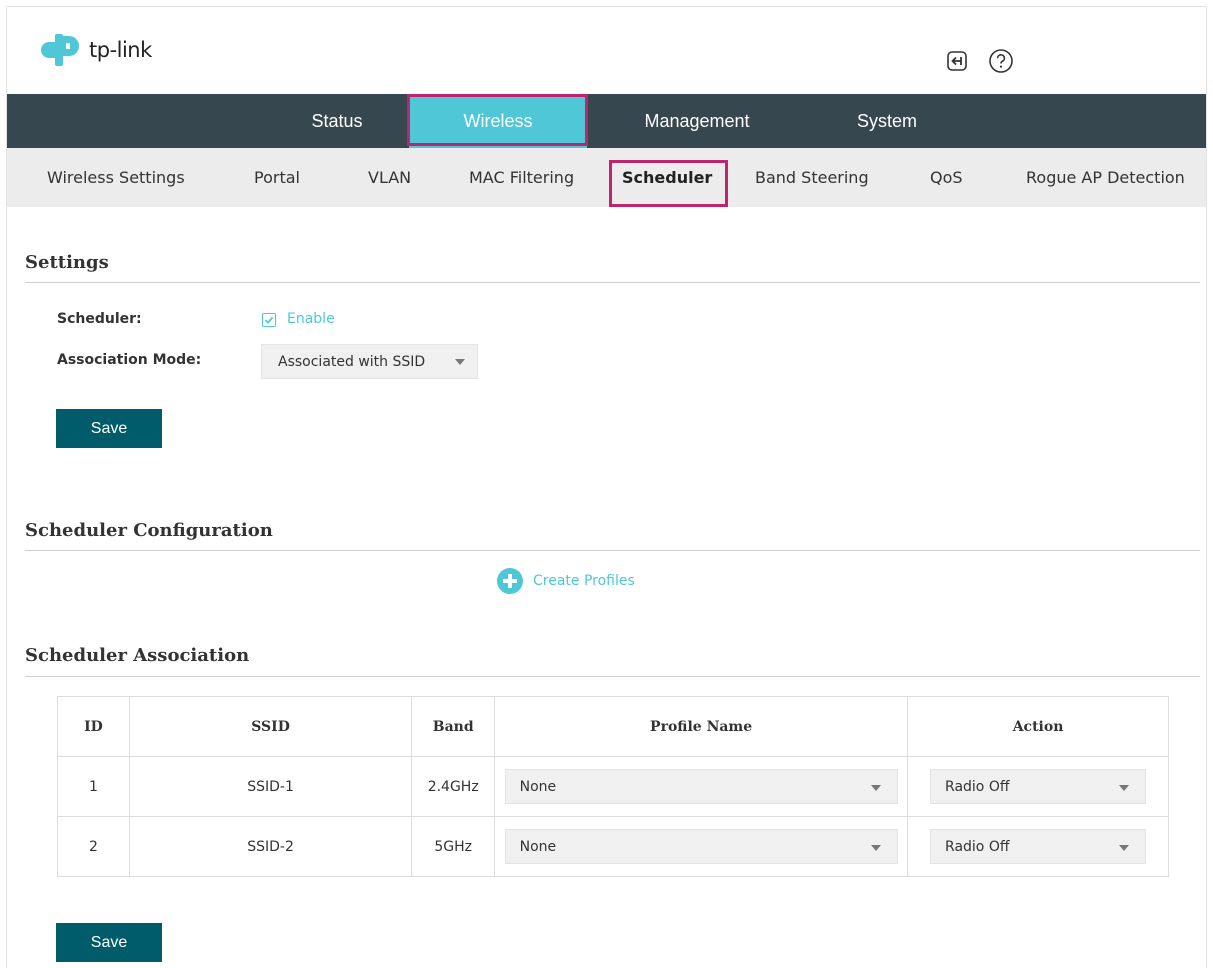  Describe the element at coordinates (389, 177) in the screenshot. I see `subtab-vlan: VLAN` at that location.